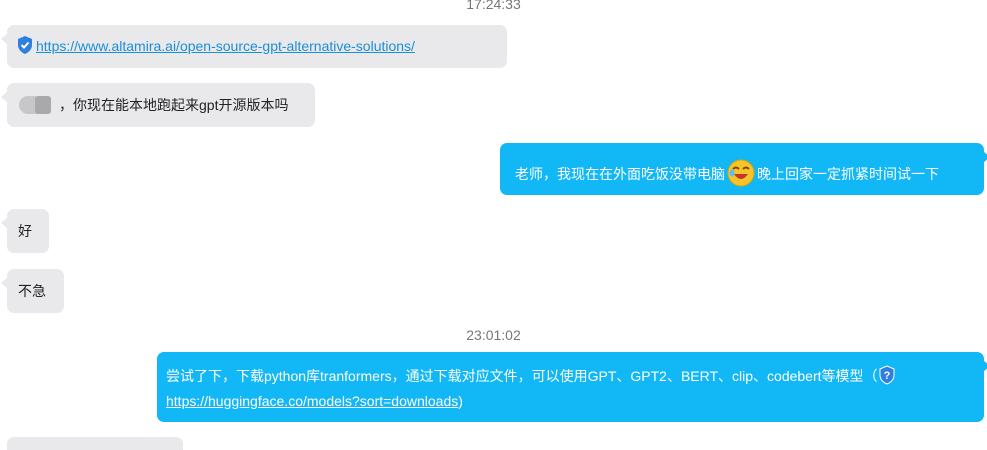 This screenshot has width=987, height=450. I want to click on message-bubble-incoming: 好, so click(25, 231).